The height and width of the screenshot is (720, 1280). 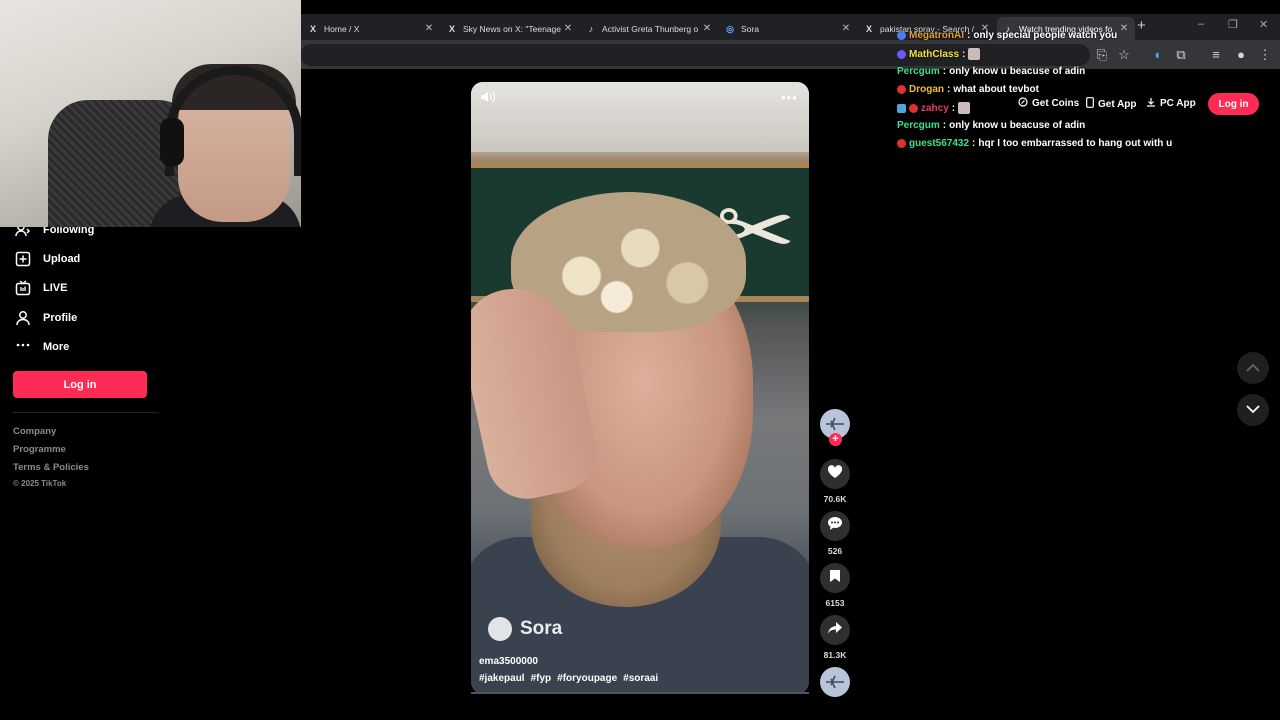 I want to click on video-hashtags: #jakepaul #fyp #foryoupage #soraai, so click(x=568, y=678).